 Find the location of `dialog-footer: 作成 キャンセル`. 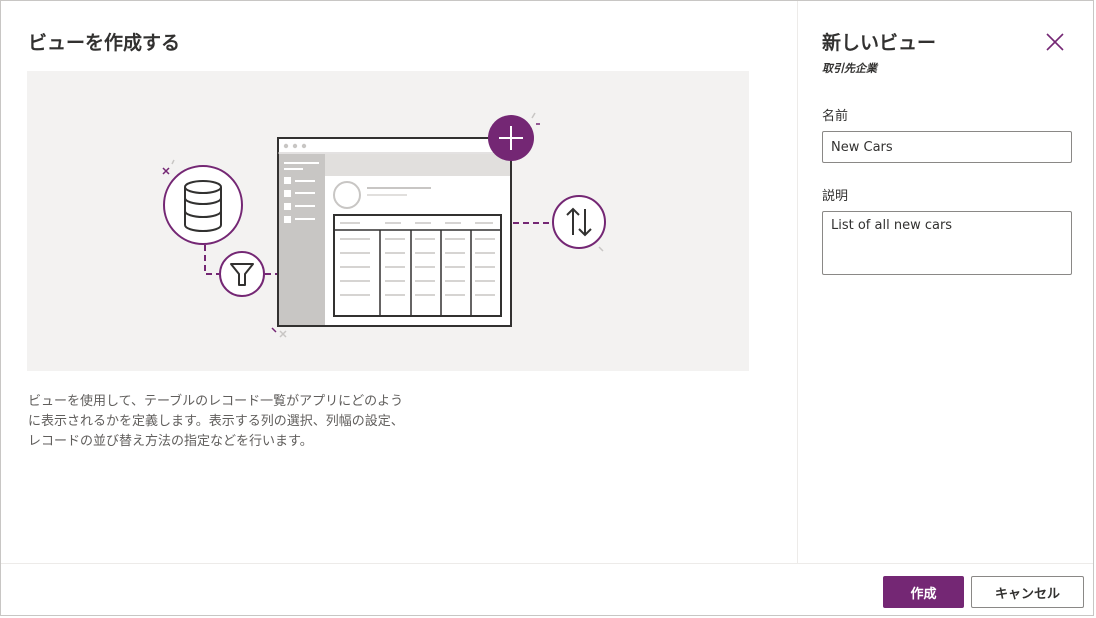

dialog-footer: 作成 キャンセル is located at coordinates (547, 589).